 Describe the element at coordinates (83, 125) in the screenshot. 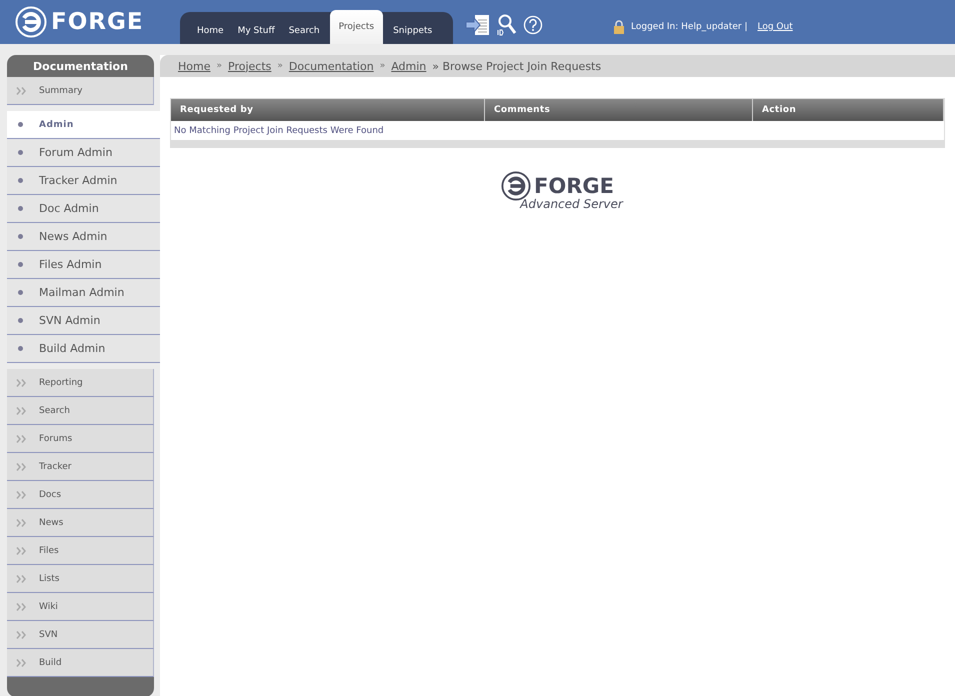

I see `admin-menu-item: Admin` at that location.